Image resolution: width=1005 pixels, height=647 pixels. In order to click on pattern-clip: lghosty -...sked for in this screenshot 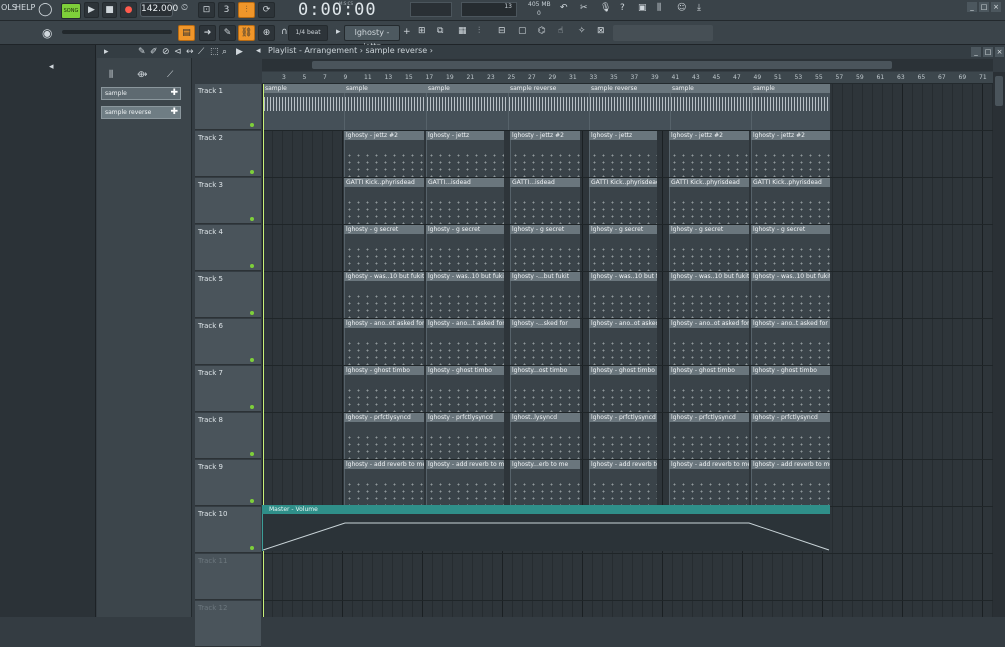, I will do `click(545, 342)`.